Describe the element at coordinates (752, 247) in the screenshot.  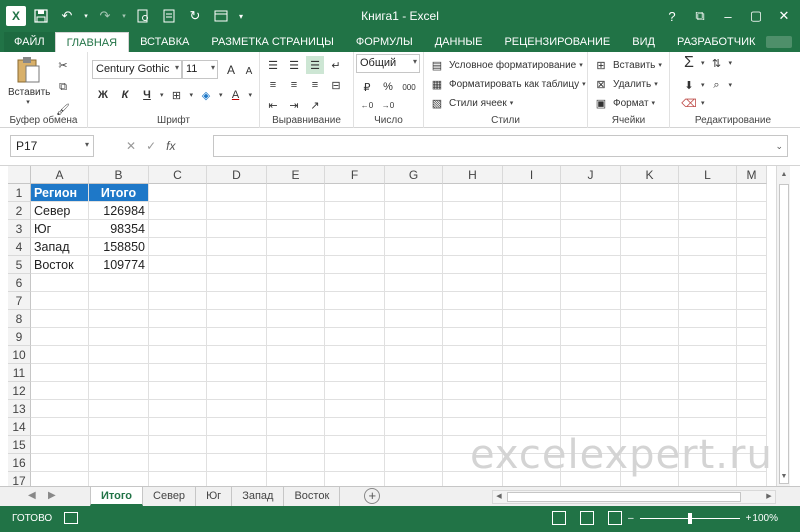
I see `cell-m4` at that location.